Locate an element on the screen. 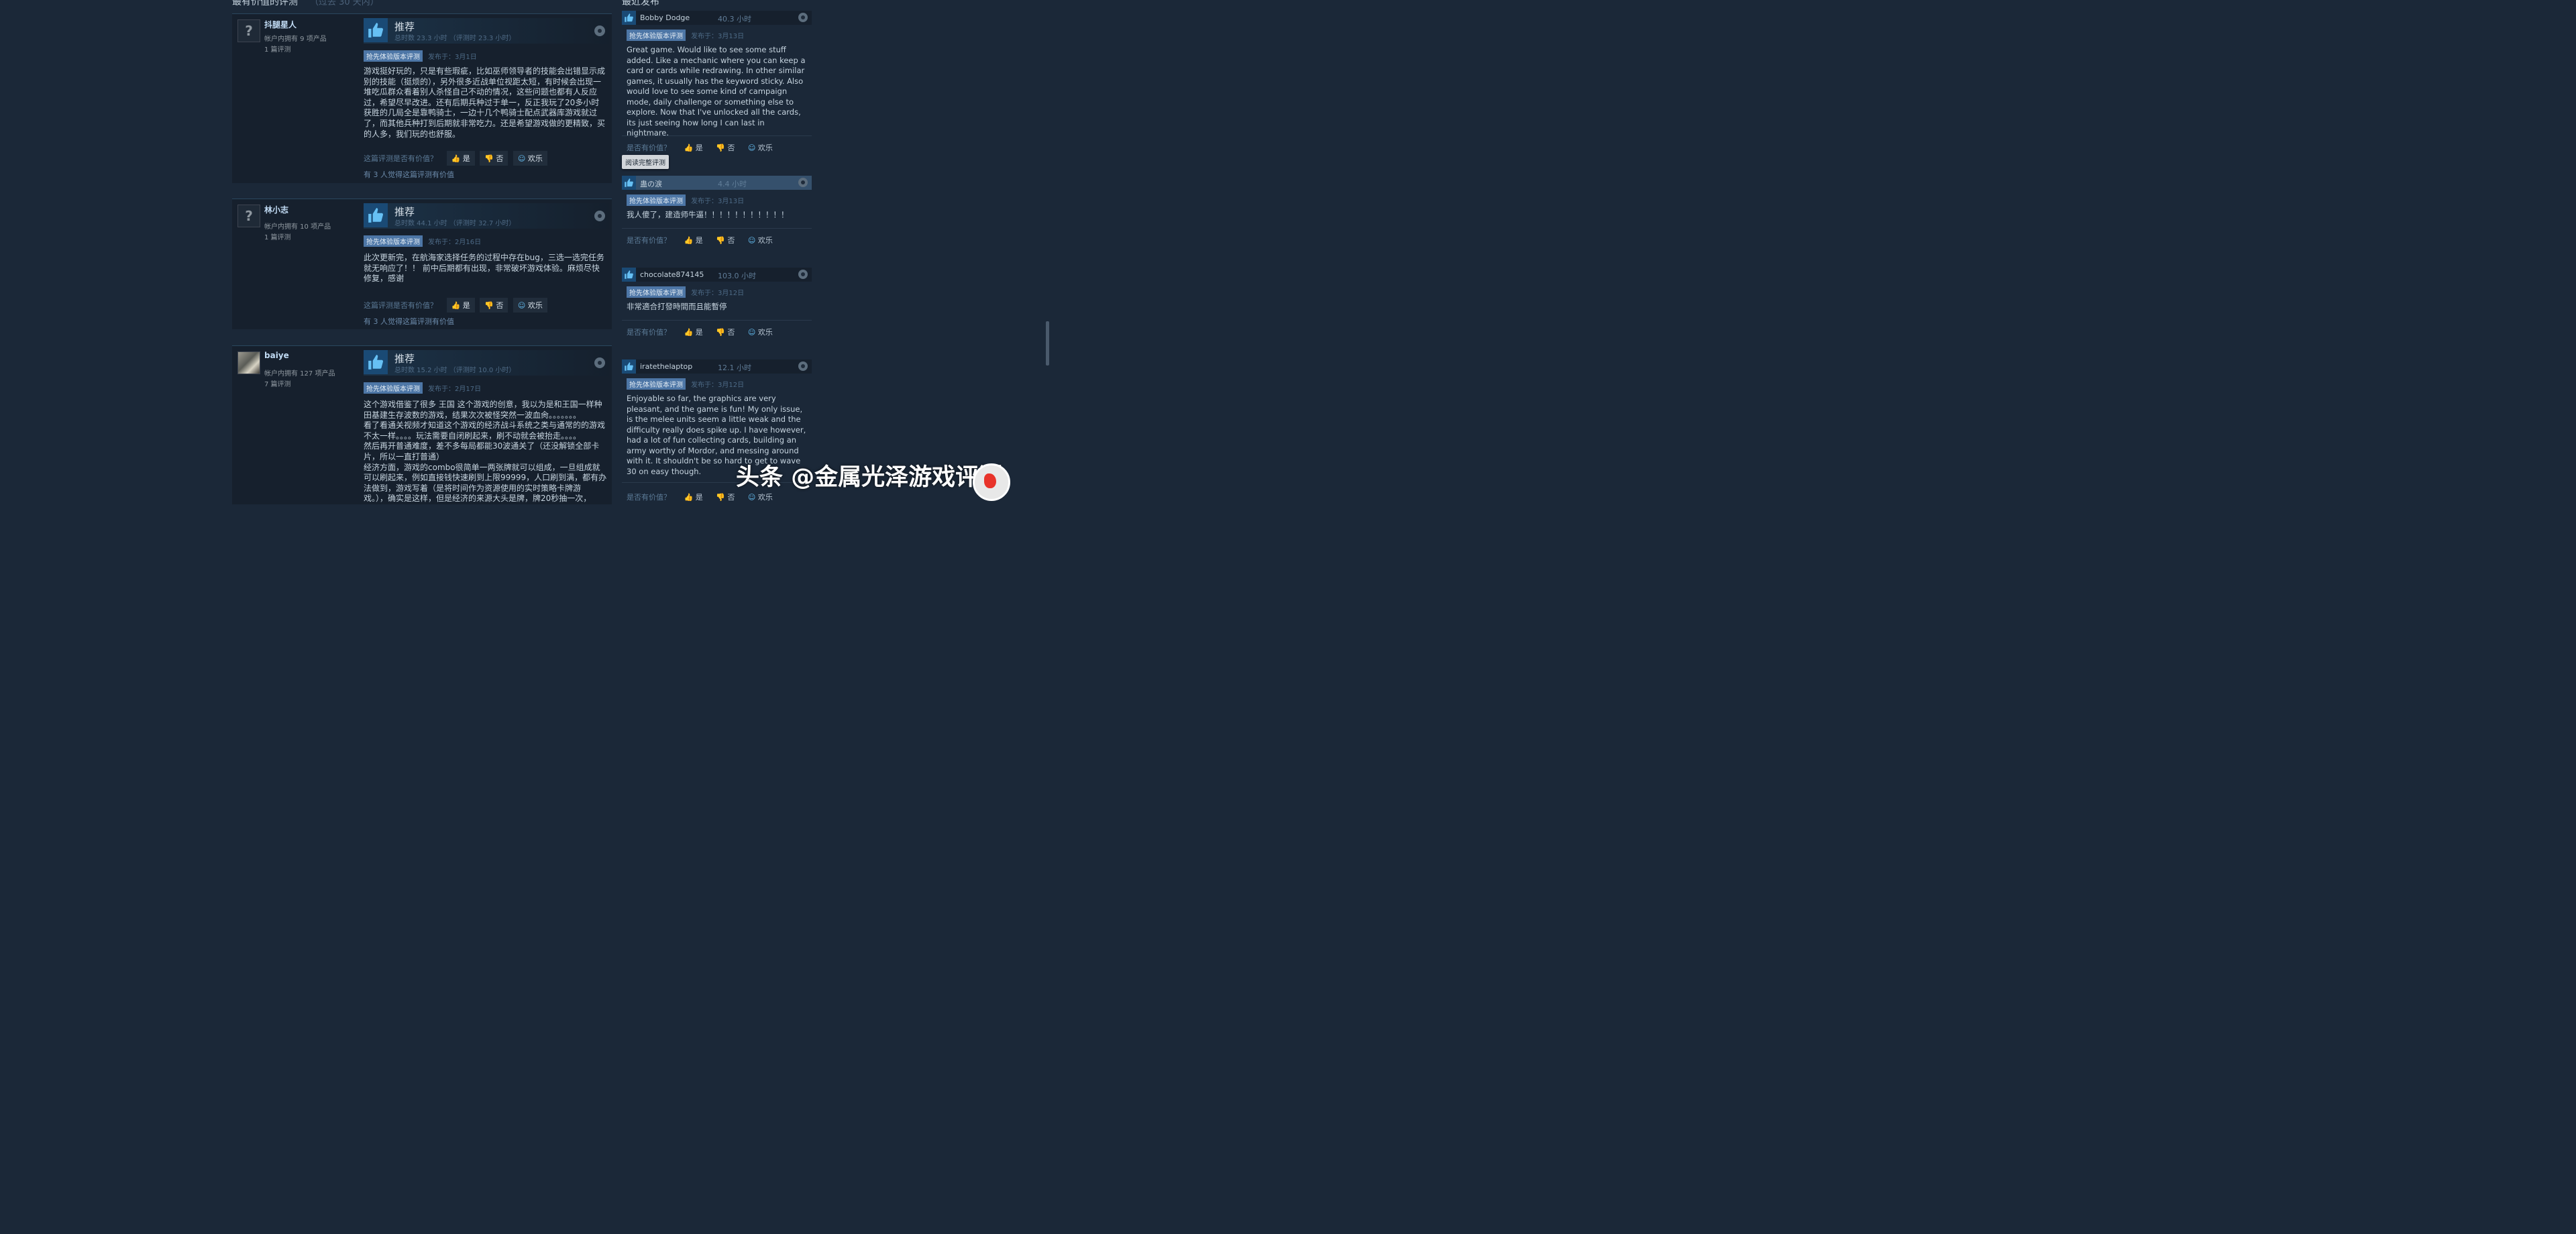  recent-playtime: 12.1 小时 is located at coordinates (734, 367).